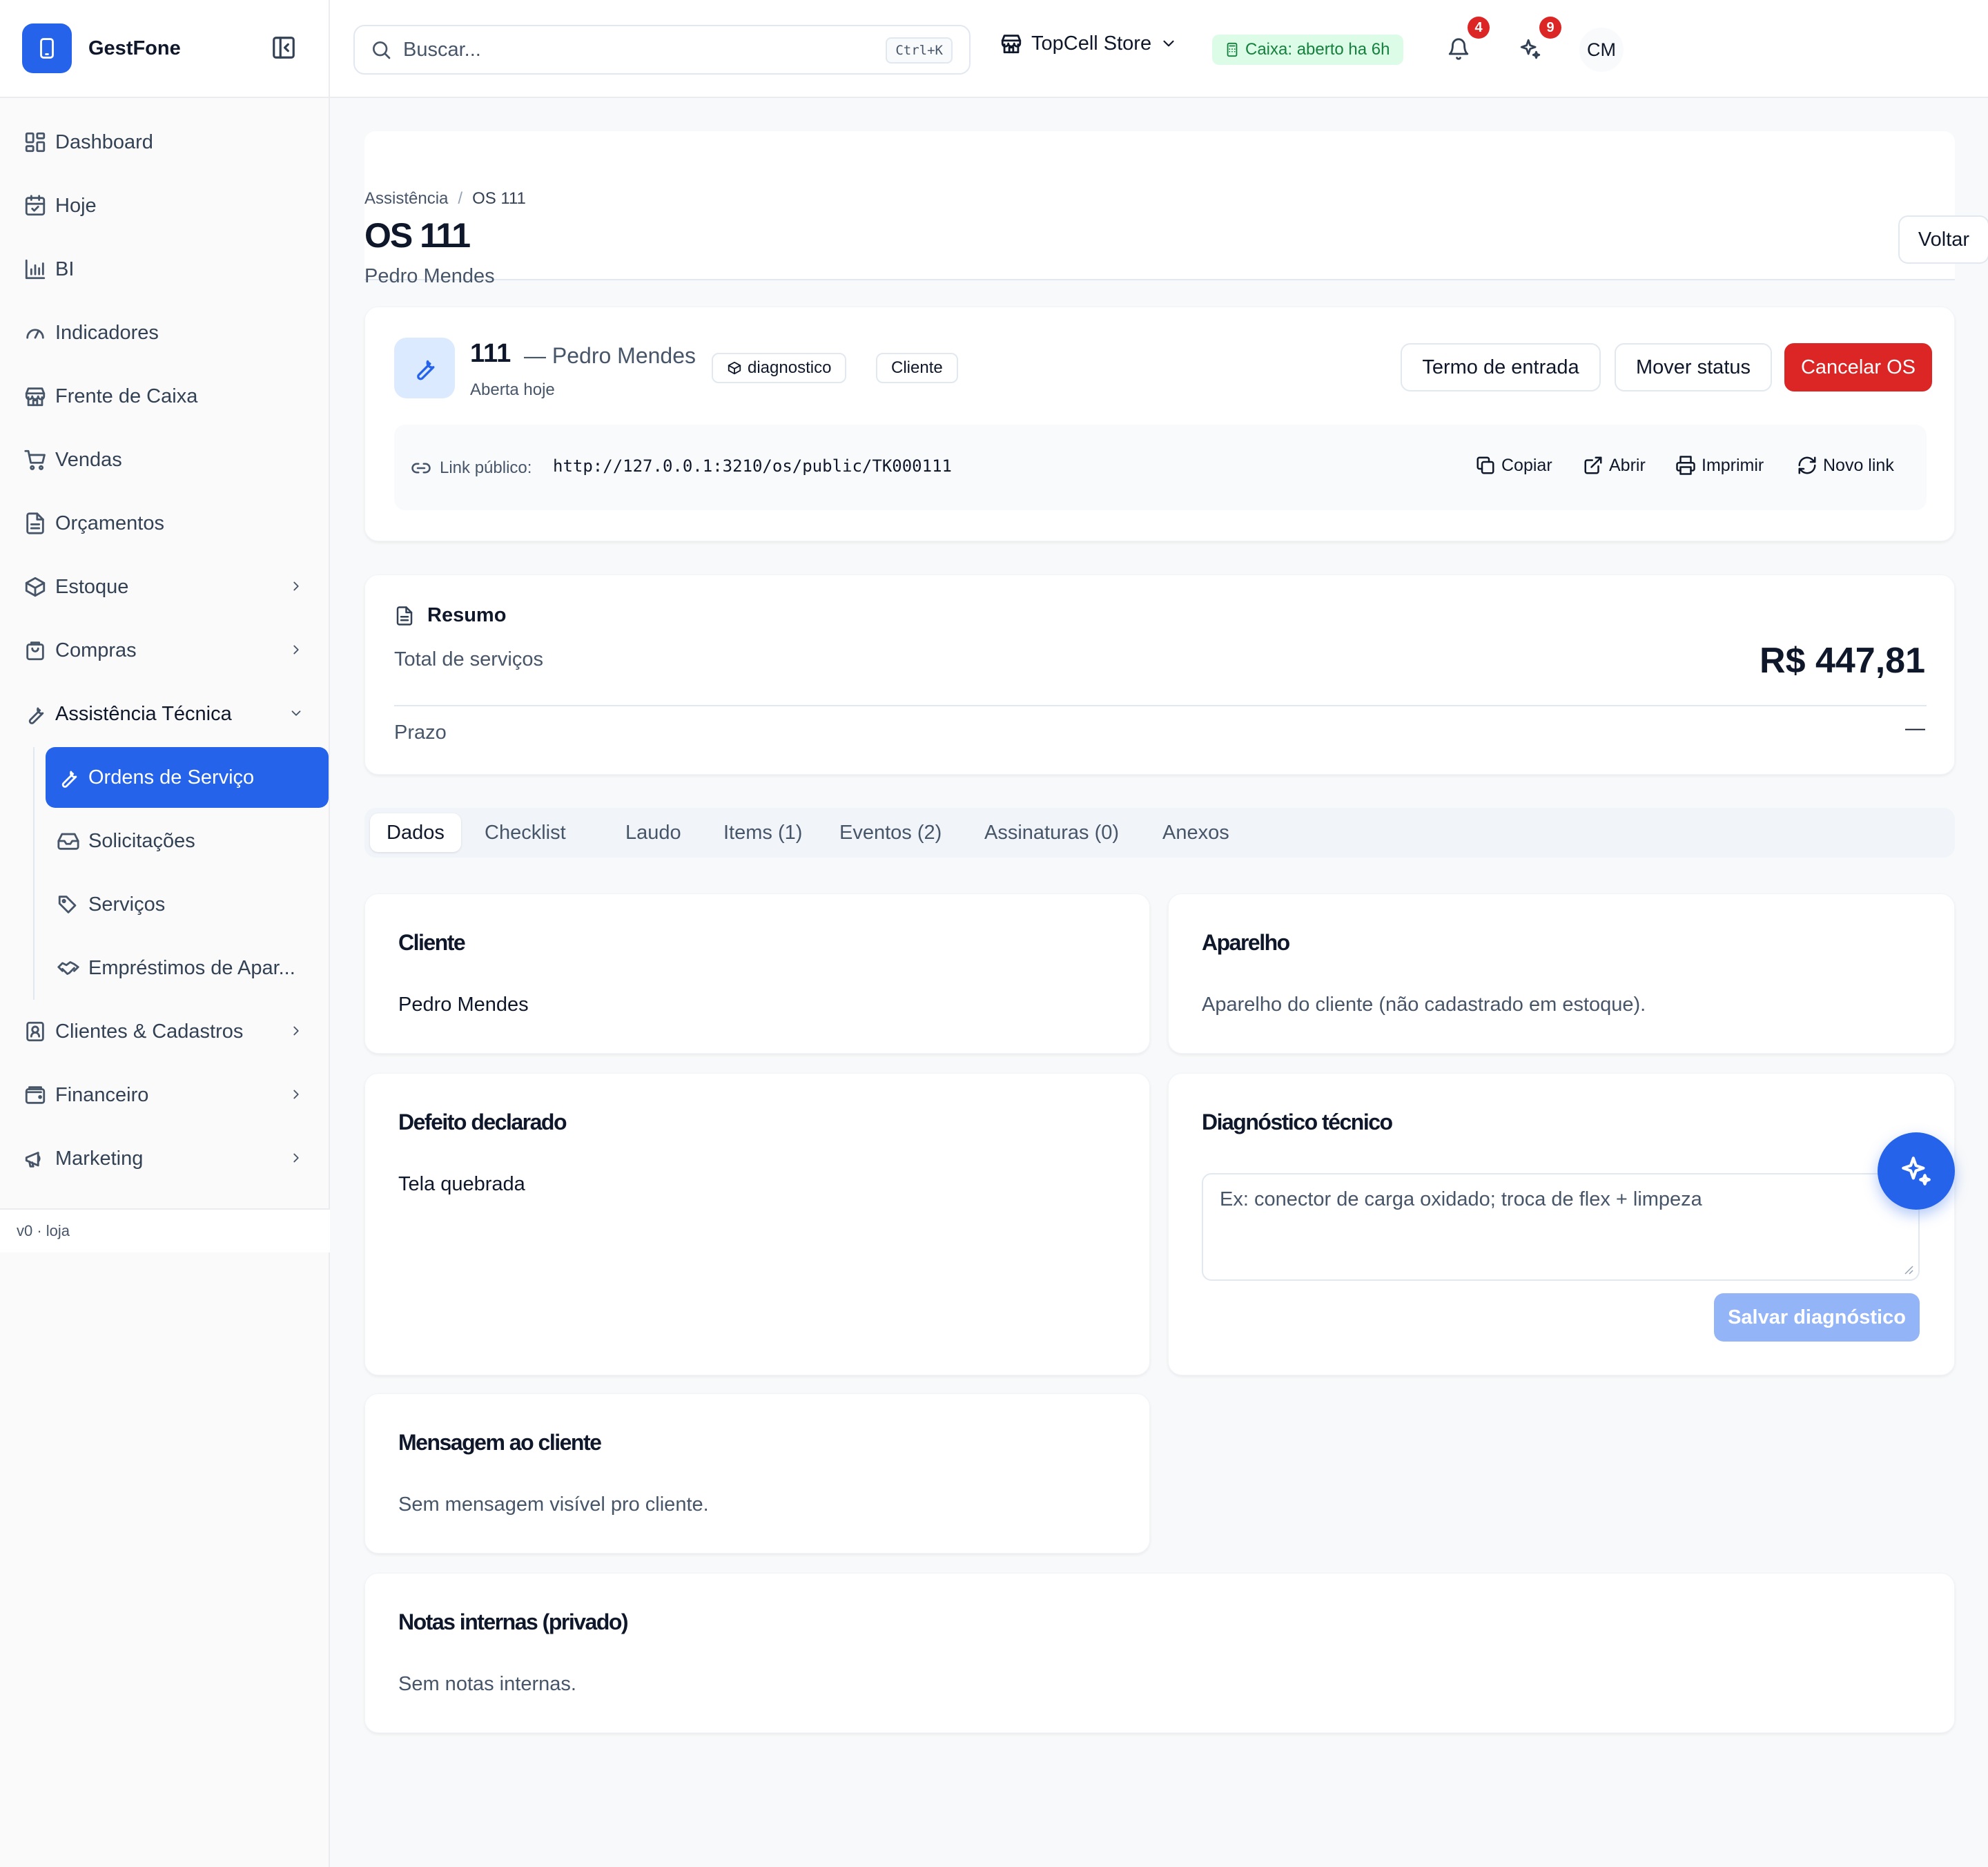 The width and height of the screenshot is (1988, 1867). I want to click on avatar: CM, so click(1601, 50).